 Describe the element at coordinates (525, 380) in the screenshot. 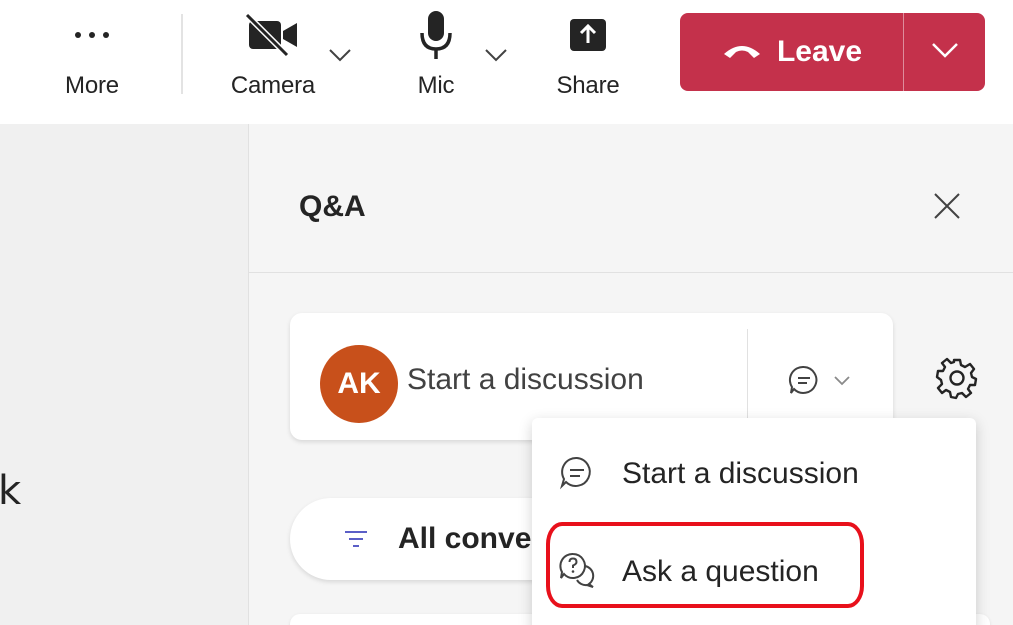

I see `composer-placeholder: Start a discussion` at that location.